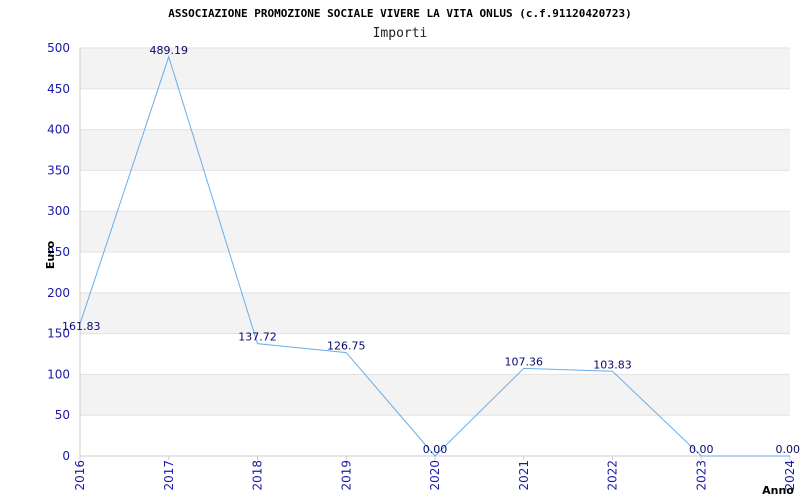 The height and width of the screenshot is (500, 800). Describe the element at coordinates (612, 364) in the screenshot. I see `data-label: 103.83` at that location.